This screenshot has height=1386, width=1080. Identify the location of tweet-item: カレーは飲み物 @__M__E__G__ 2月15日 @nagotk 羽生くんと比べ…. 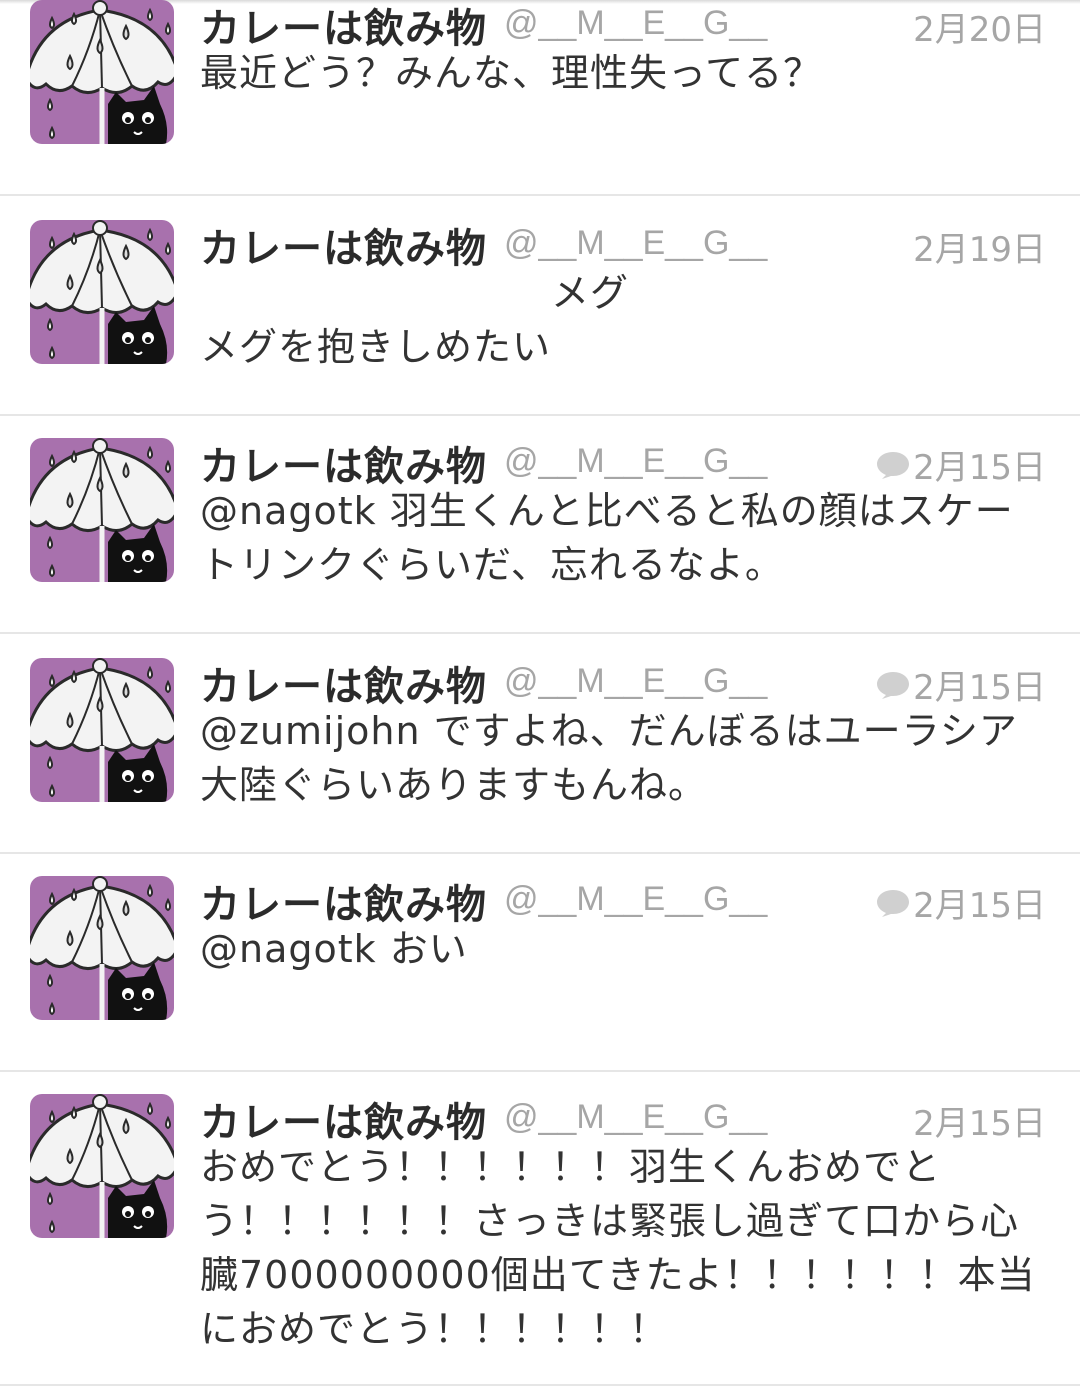
(540, 532).